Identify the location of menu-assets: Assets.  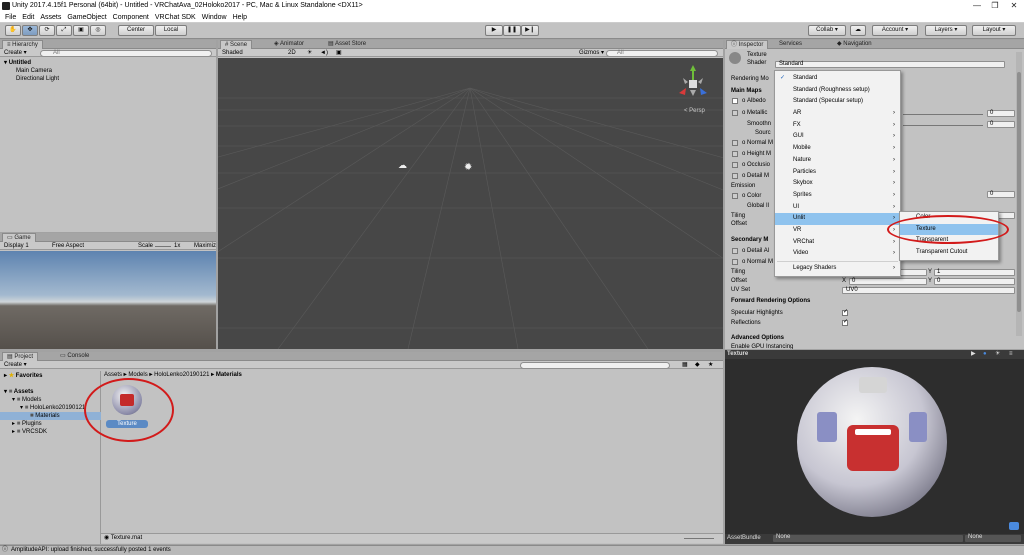
(50, 17).